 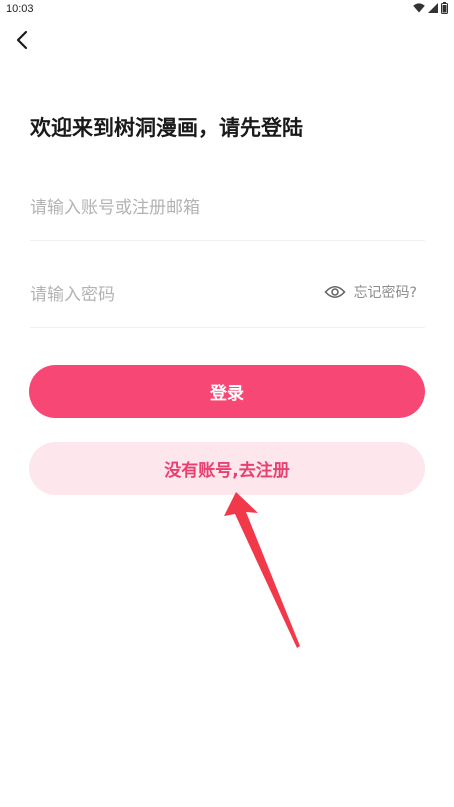 I want to click on password-field-actions: 忘记密码?, so click(x=370, y=292).